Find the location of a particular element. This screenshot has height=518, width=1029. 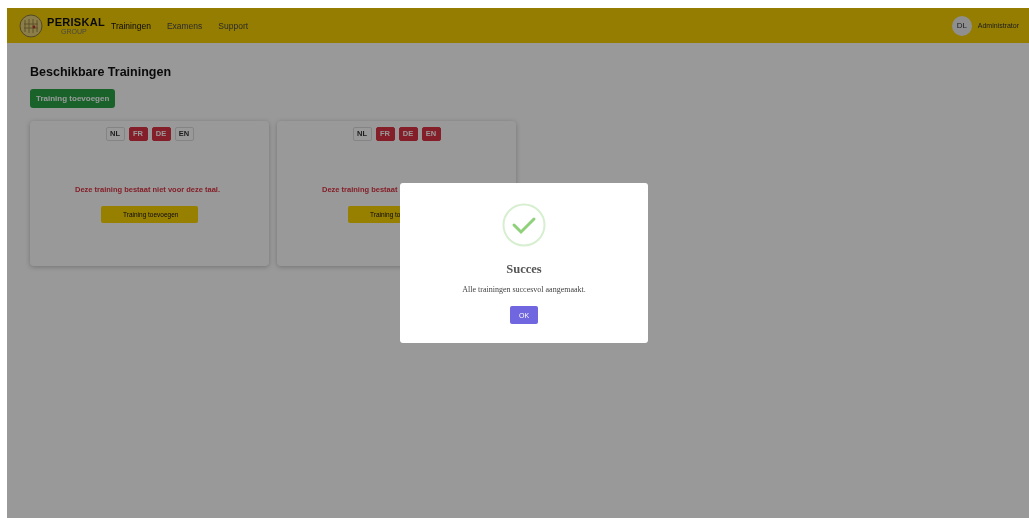

add-training-button: Training toevoegen is located at coordinates (73, 98).